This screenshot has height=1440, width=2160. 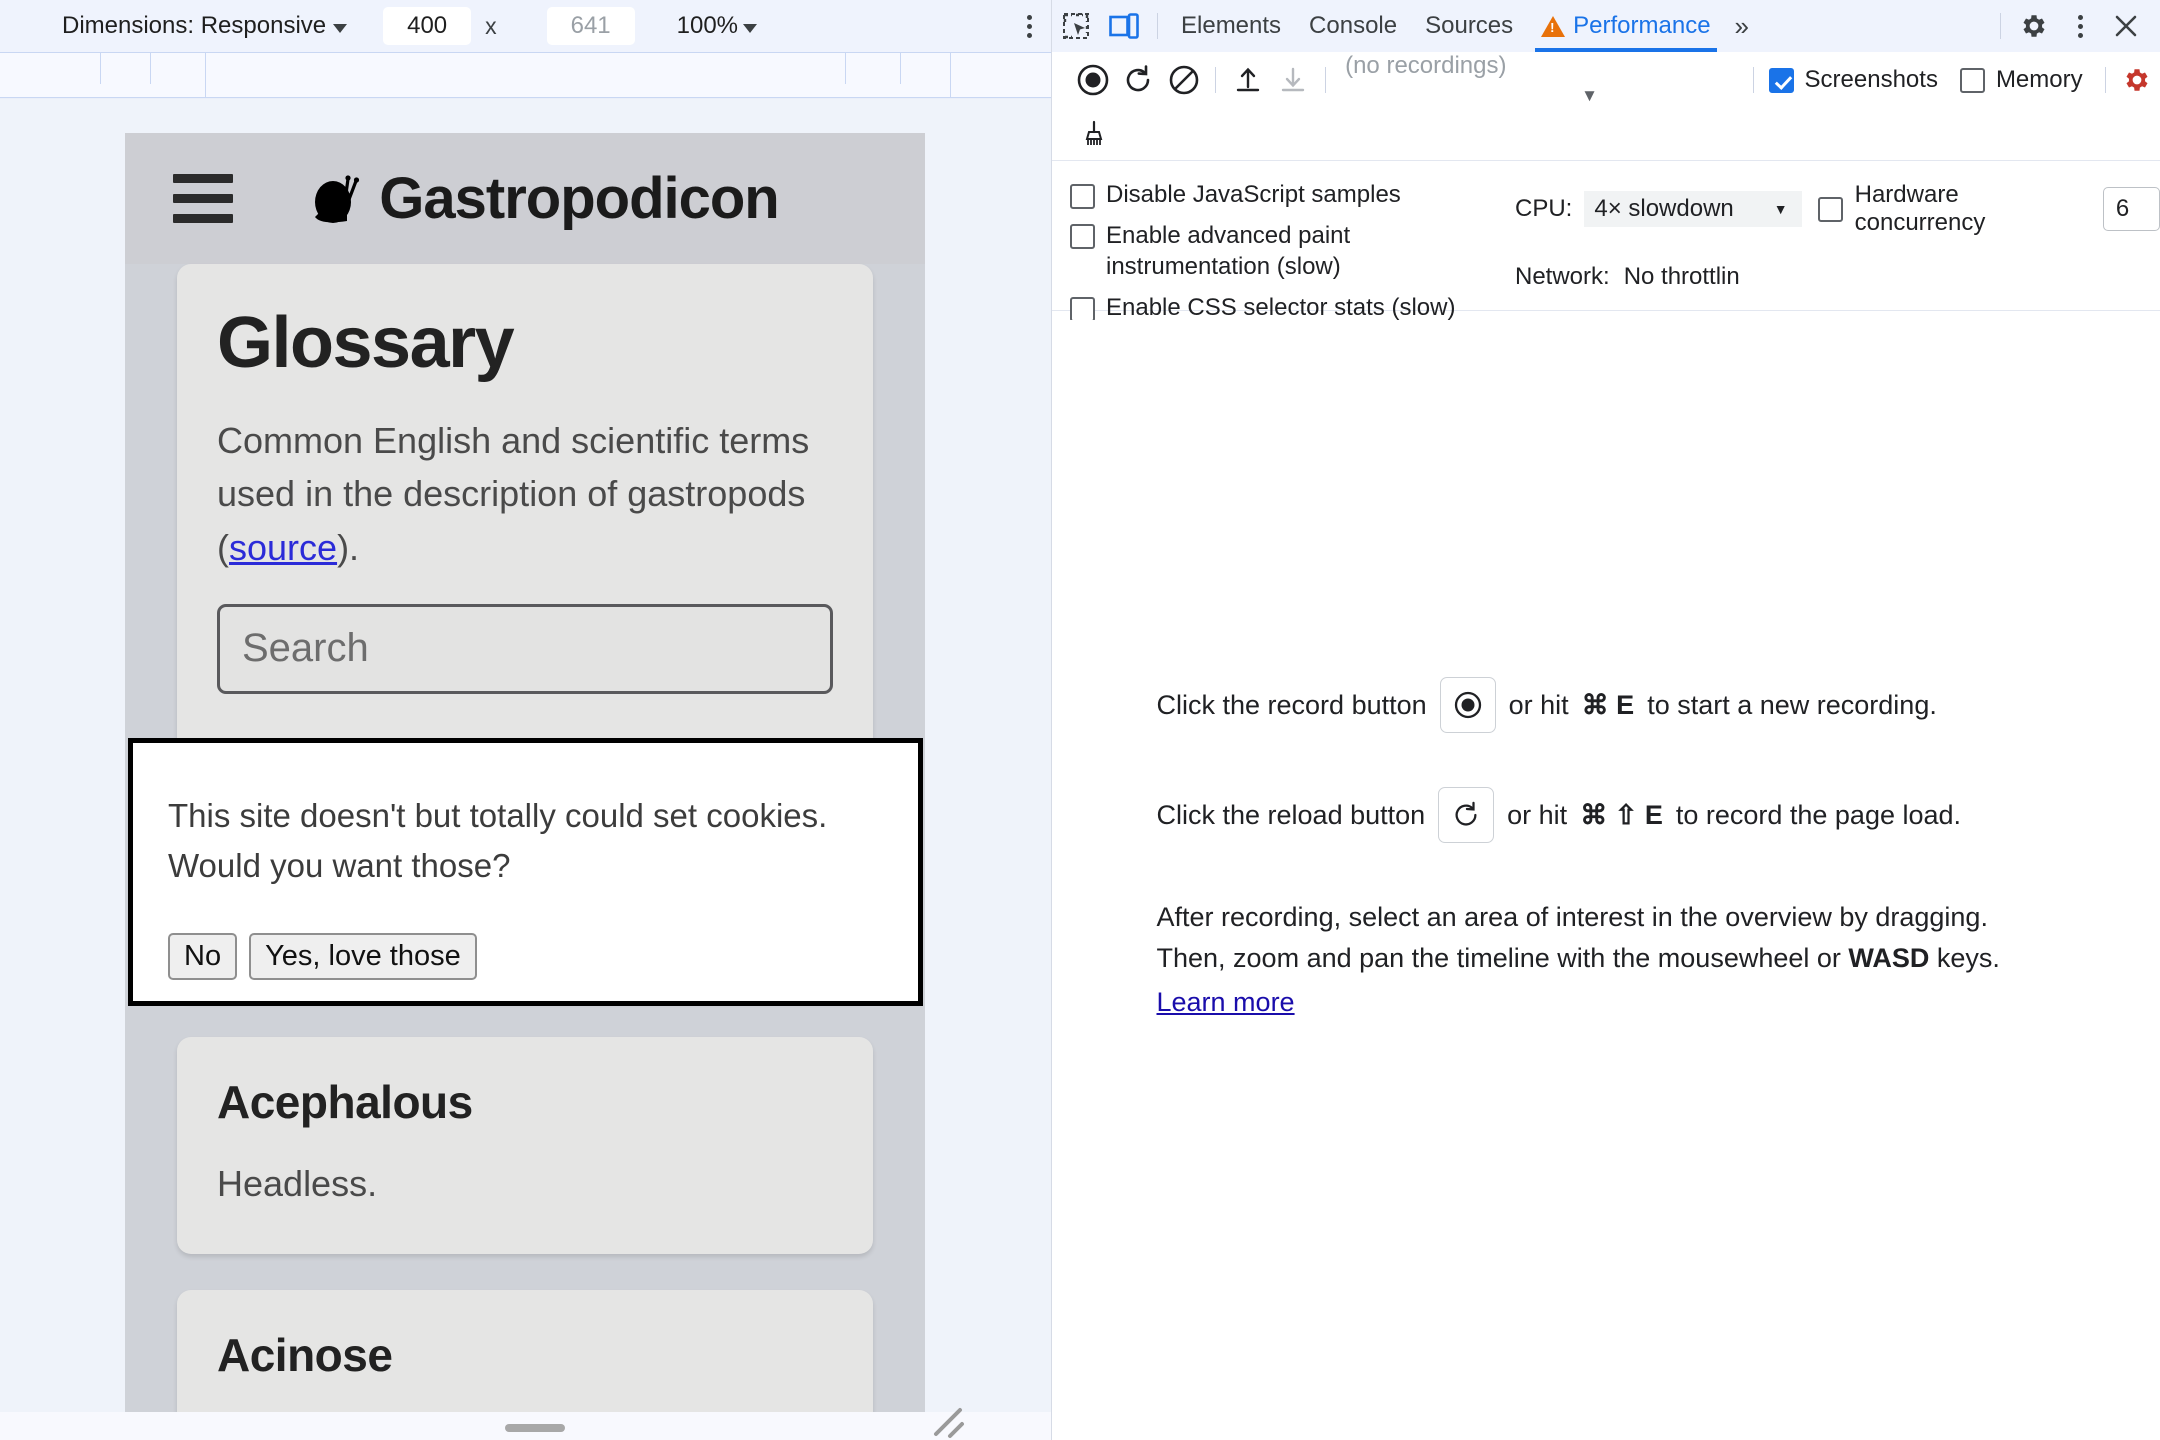 What do you see at coordinates (1608, 704) in the screenshot?
I see `record-shortcut-keys: ⌘ E` at bounding box center [1608, 704].